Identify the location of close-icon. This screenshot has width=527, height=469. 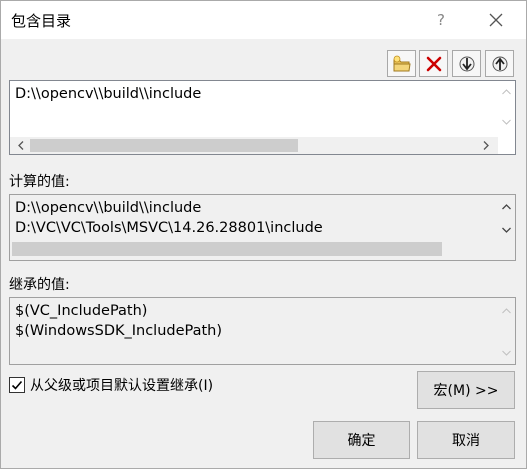
(496, 20).